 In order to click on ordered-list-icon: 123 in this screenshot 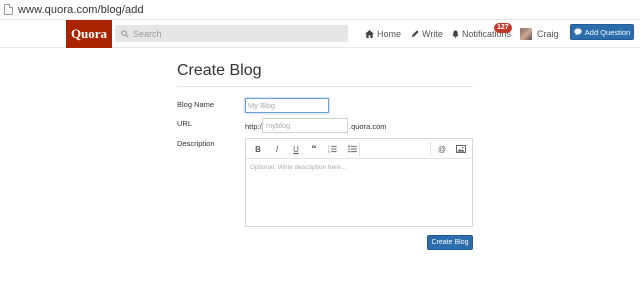, I will do `click(332, 149)`.